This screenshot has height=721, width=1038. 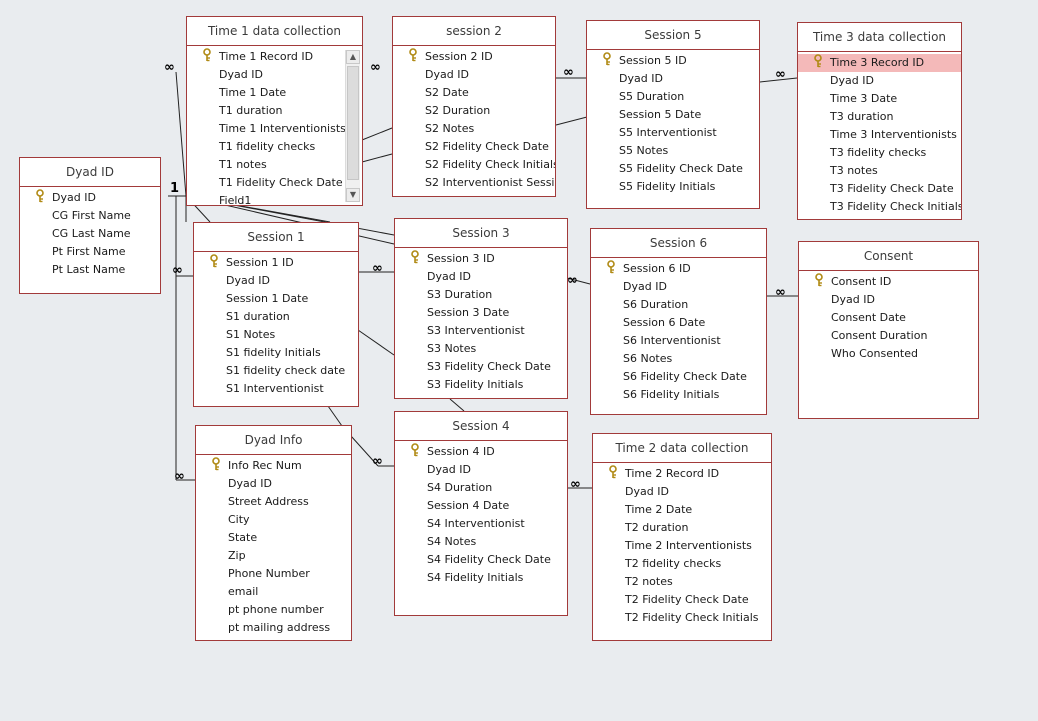 What do you see at coordinates (678, 395) in the screenshot?
I see `field-s6-fidelity-initials: S6 Fidelity Initials` at bounding box center [678, 395].